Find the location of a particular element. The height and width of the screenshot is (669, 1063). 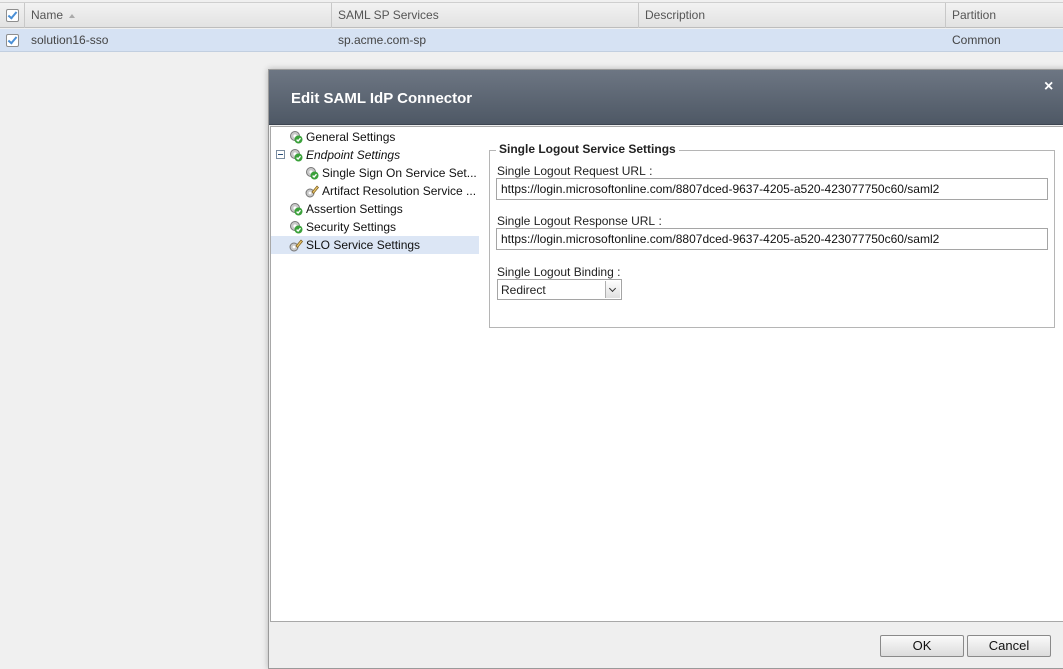

request-url-input is located at coordinates (772, 189).